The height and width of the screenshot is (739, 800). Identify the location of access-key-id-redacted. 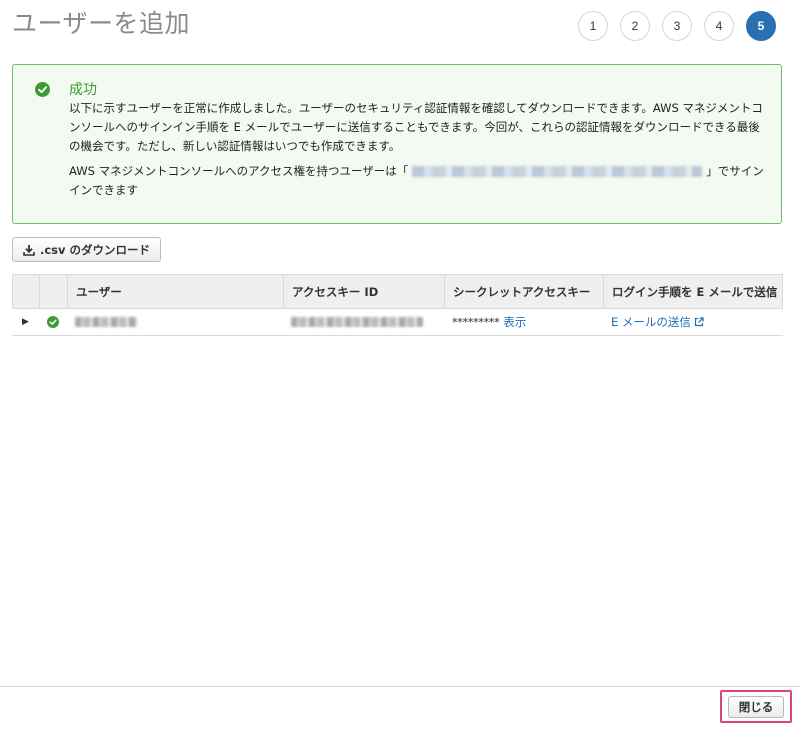
(357, 322).